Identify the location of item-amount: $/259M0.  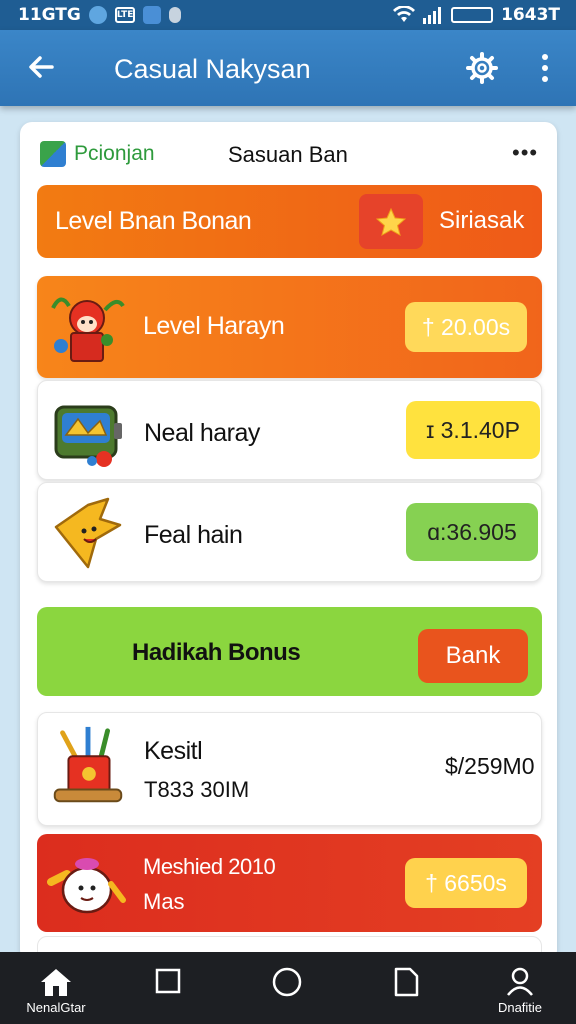
(490, 766).